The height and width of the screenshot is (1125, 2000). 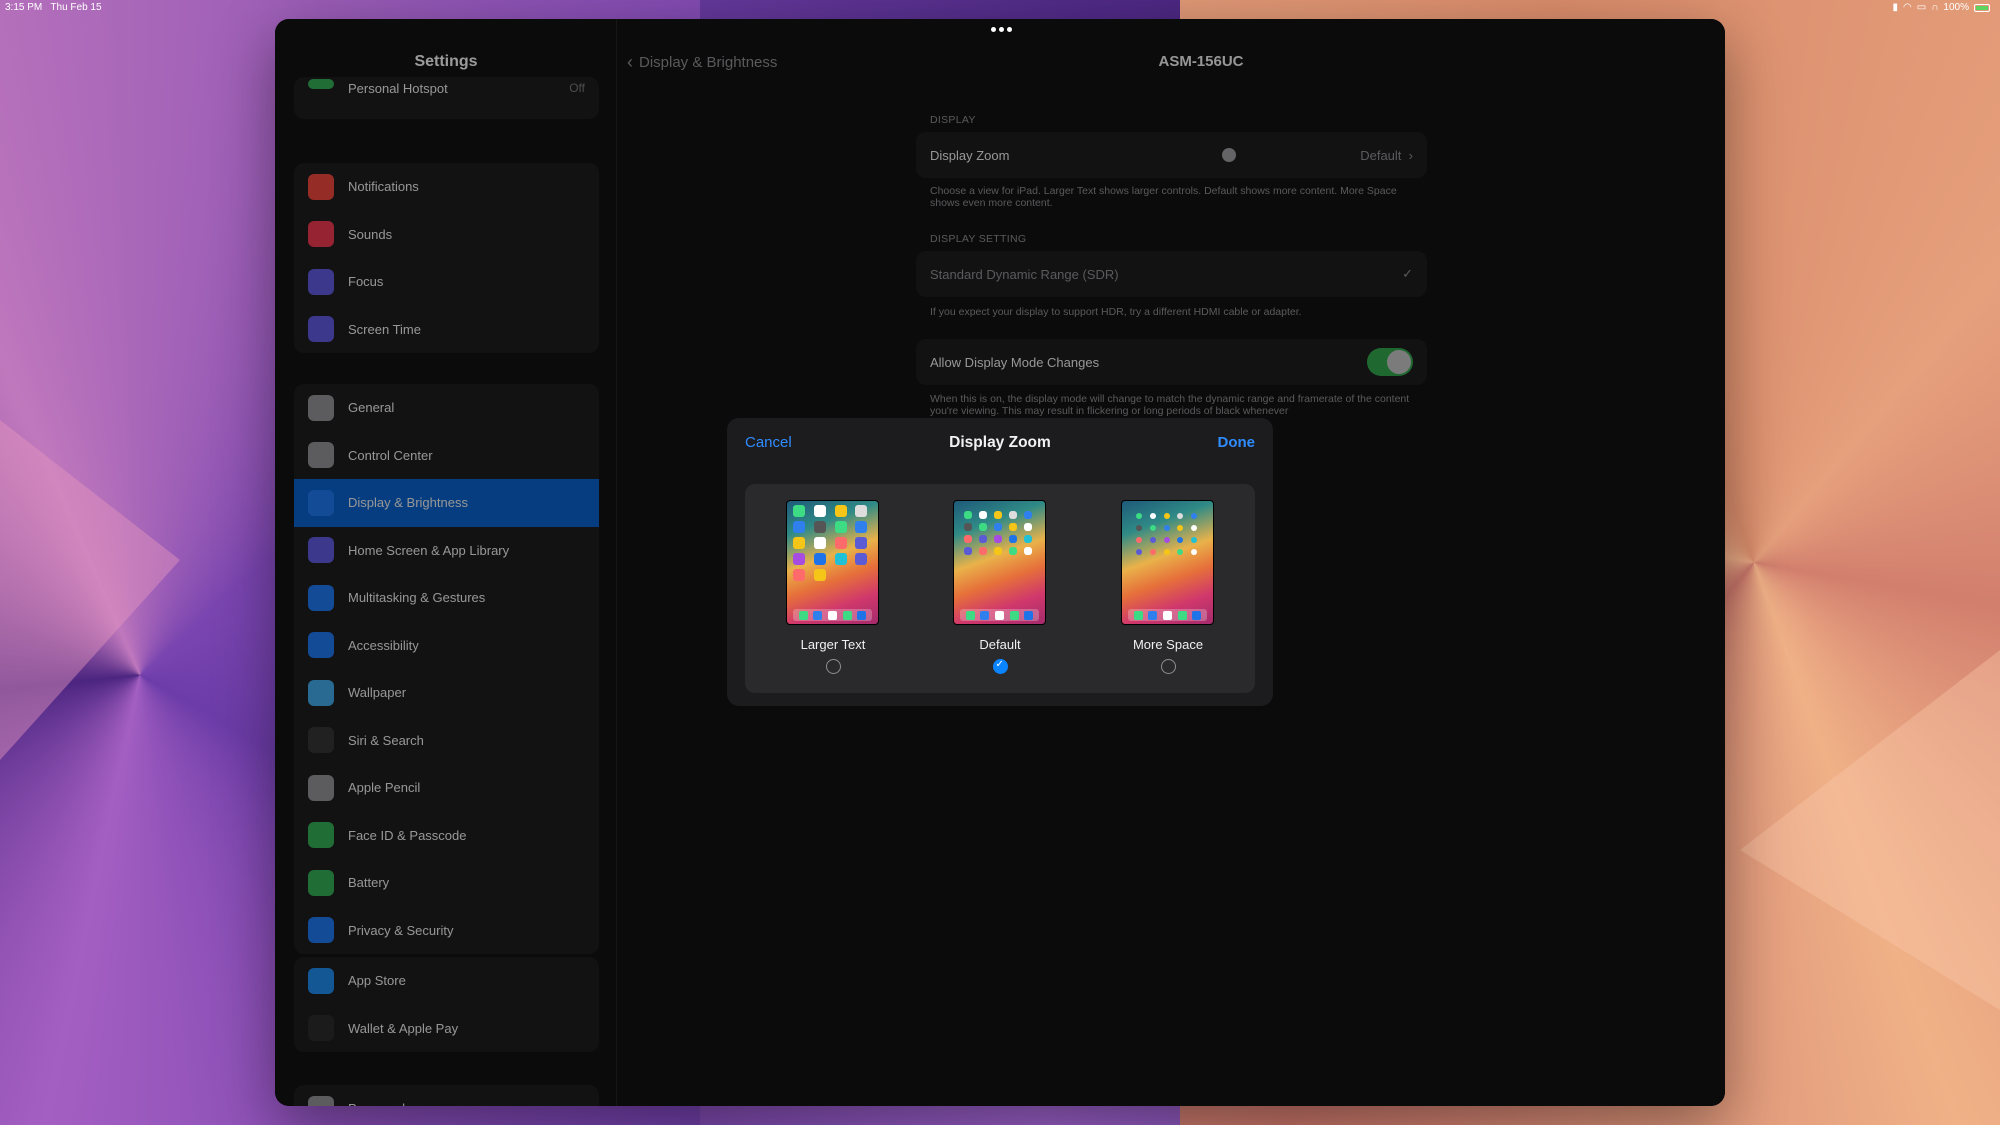 I want to click on option-larger-text: Larger Text, so click(x=833, y=587).